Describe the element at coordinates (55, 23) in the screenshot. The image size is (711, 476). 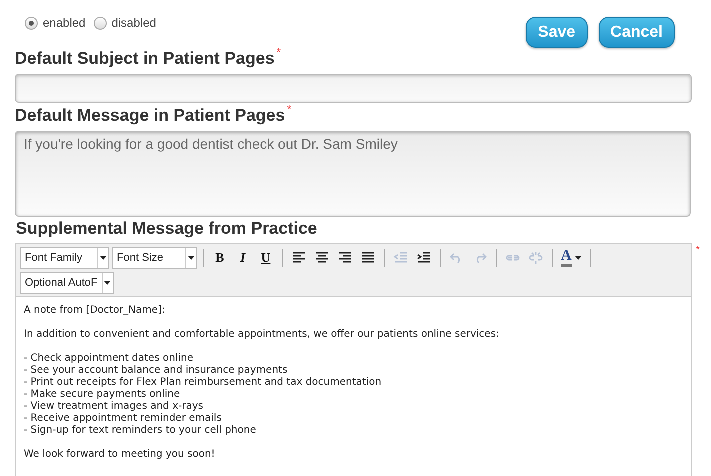
I see `radio-option: enabled` at that location.